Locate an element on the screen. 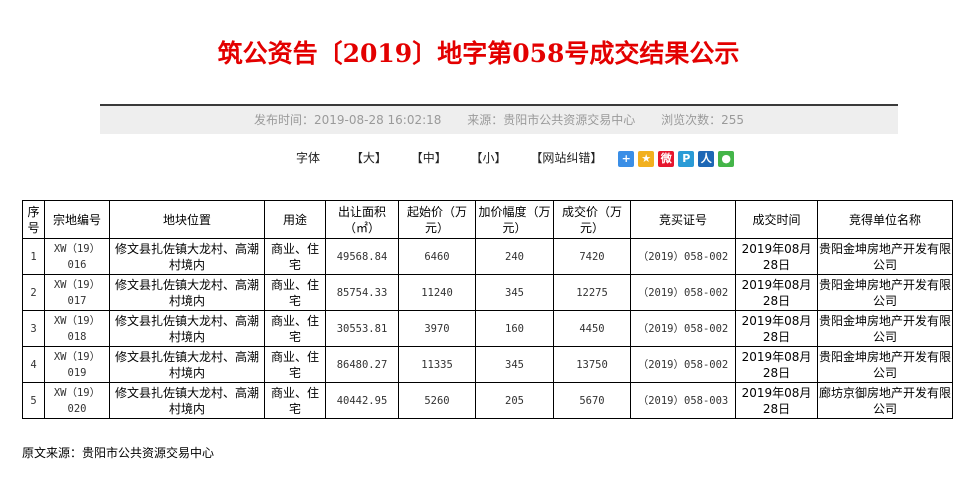  cell-area: 86480.27 is located at coordinates (362, 364).